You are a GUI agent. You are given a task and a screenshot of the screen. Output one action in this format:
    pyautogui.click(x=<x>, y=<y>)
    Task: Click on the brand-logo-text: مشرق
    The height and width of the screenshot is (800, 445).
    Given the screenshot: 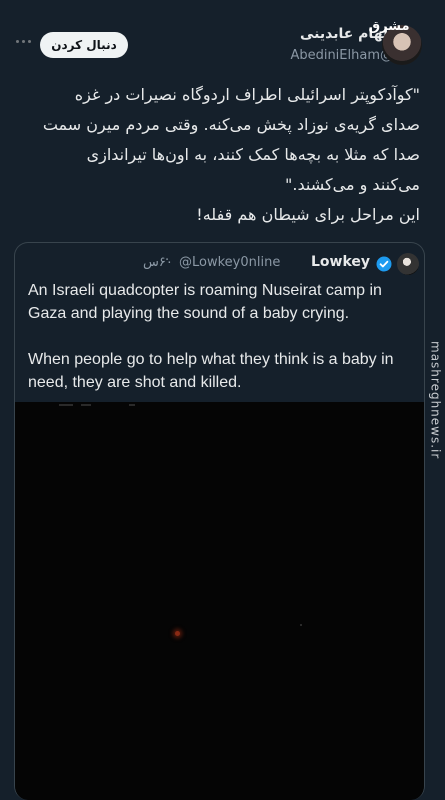 What is the action you would take?
    pyautogui.click(x=389, y=26)
    